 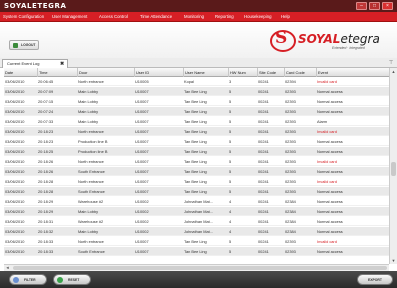 What do you see at coordinates (46, 201) in the screenshot?
I see `cell-time: 20:18:29` at bounding box center [46, 201].